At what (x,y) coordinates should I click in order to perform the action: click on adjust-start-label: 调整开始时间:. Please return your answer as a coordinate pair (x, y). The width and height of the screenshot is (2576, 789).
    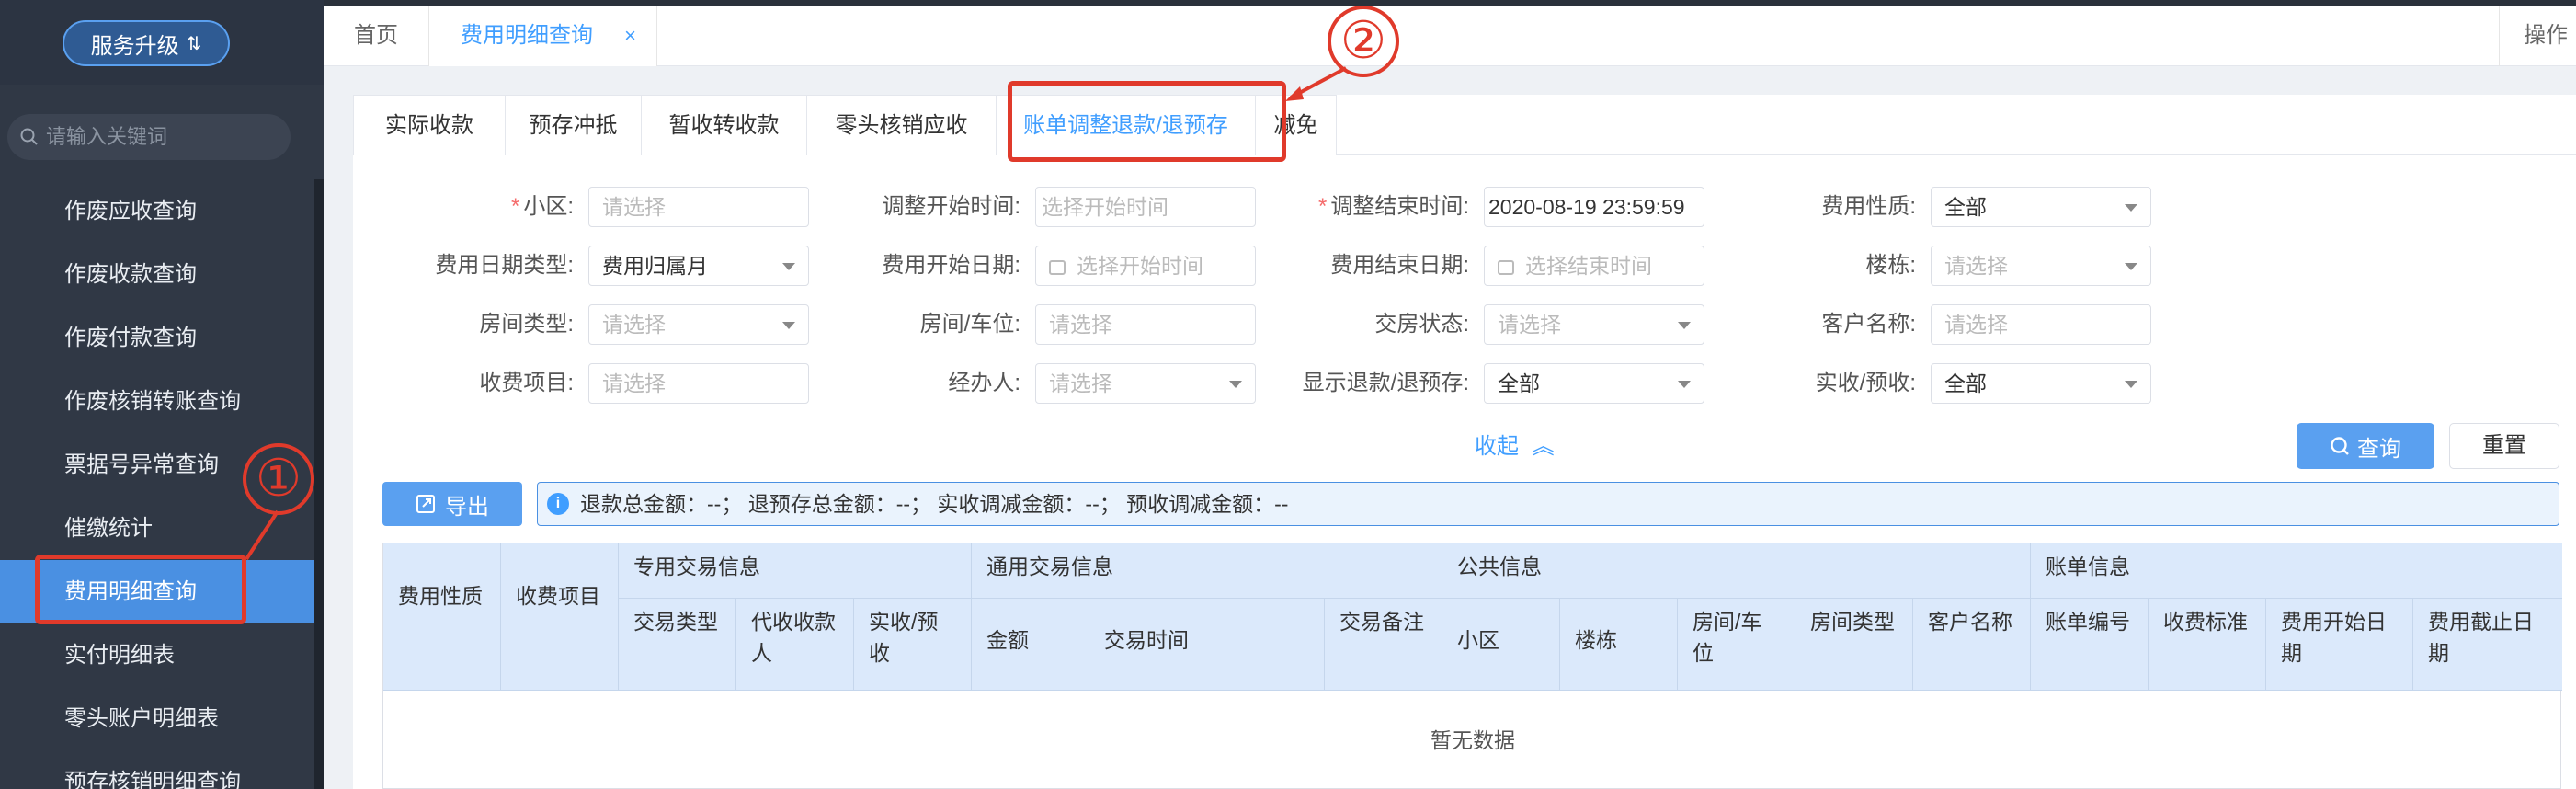
    Looking at the image, I should click on (951, 206).